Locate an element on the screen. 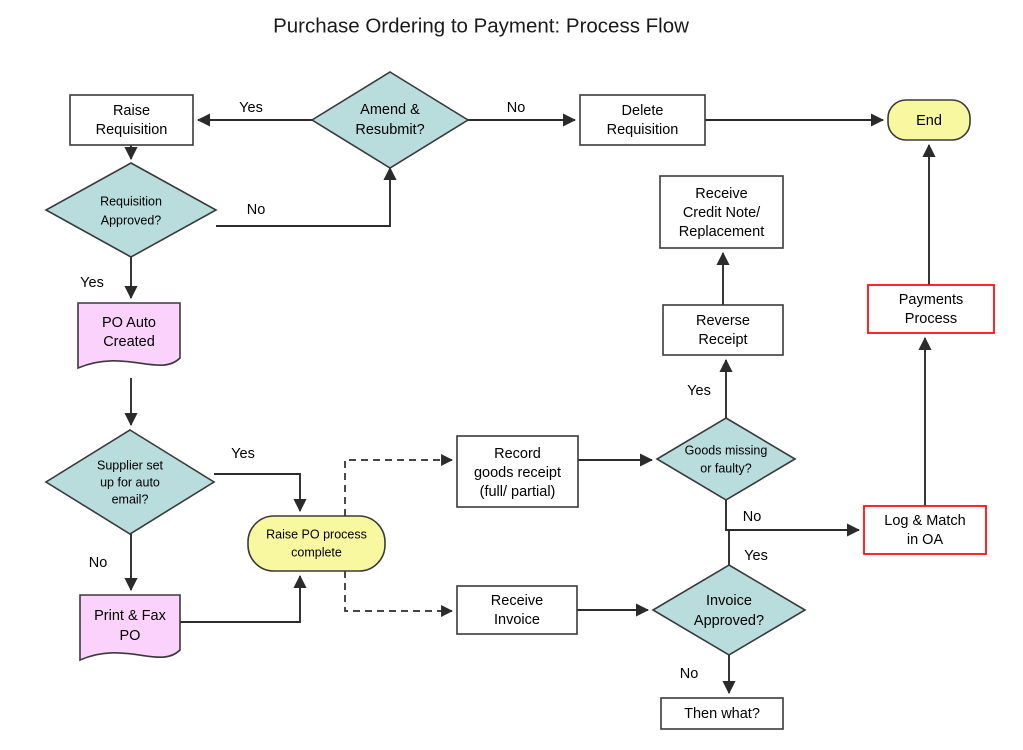  node-label-record-goods-line2: goods receipt is located at coordinates (517, 473).